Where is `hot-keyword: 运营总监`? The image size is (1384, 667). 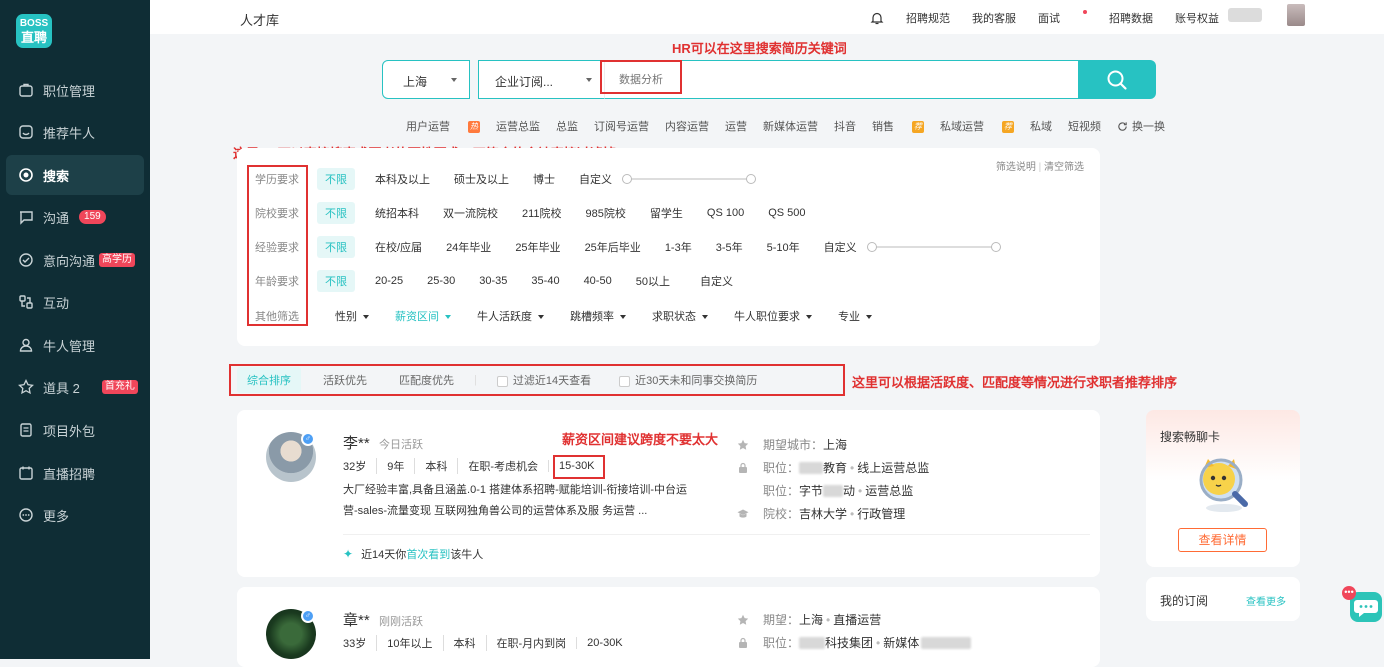 hot-keyword: 运营总监 is located at coordinates (518, 126).